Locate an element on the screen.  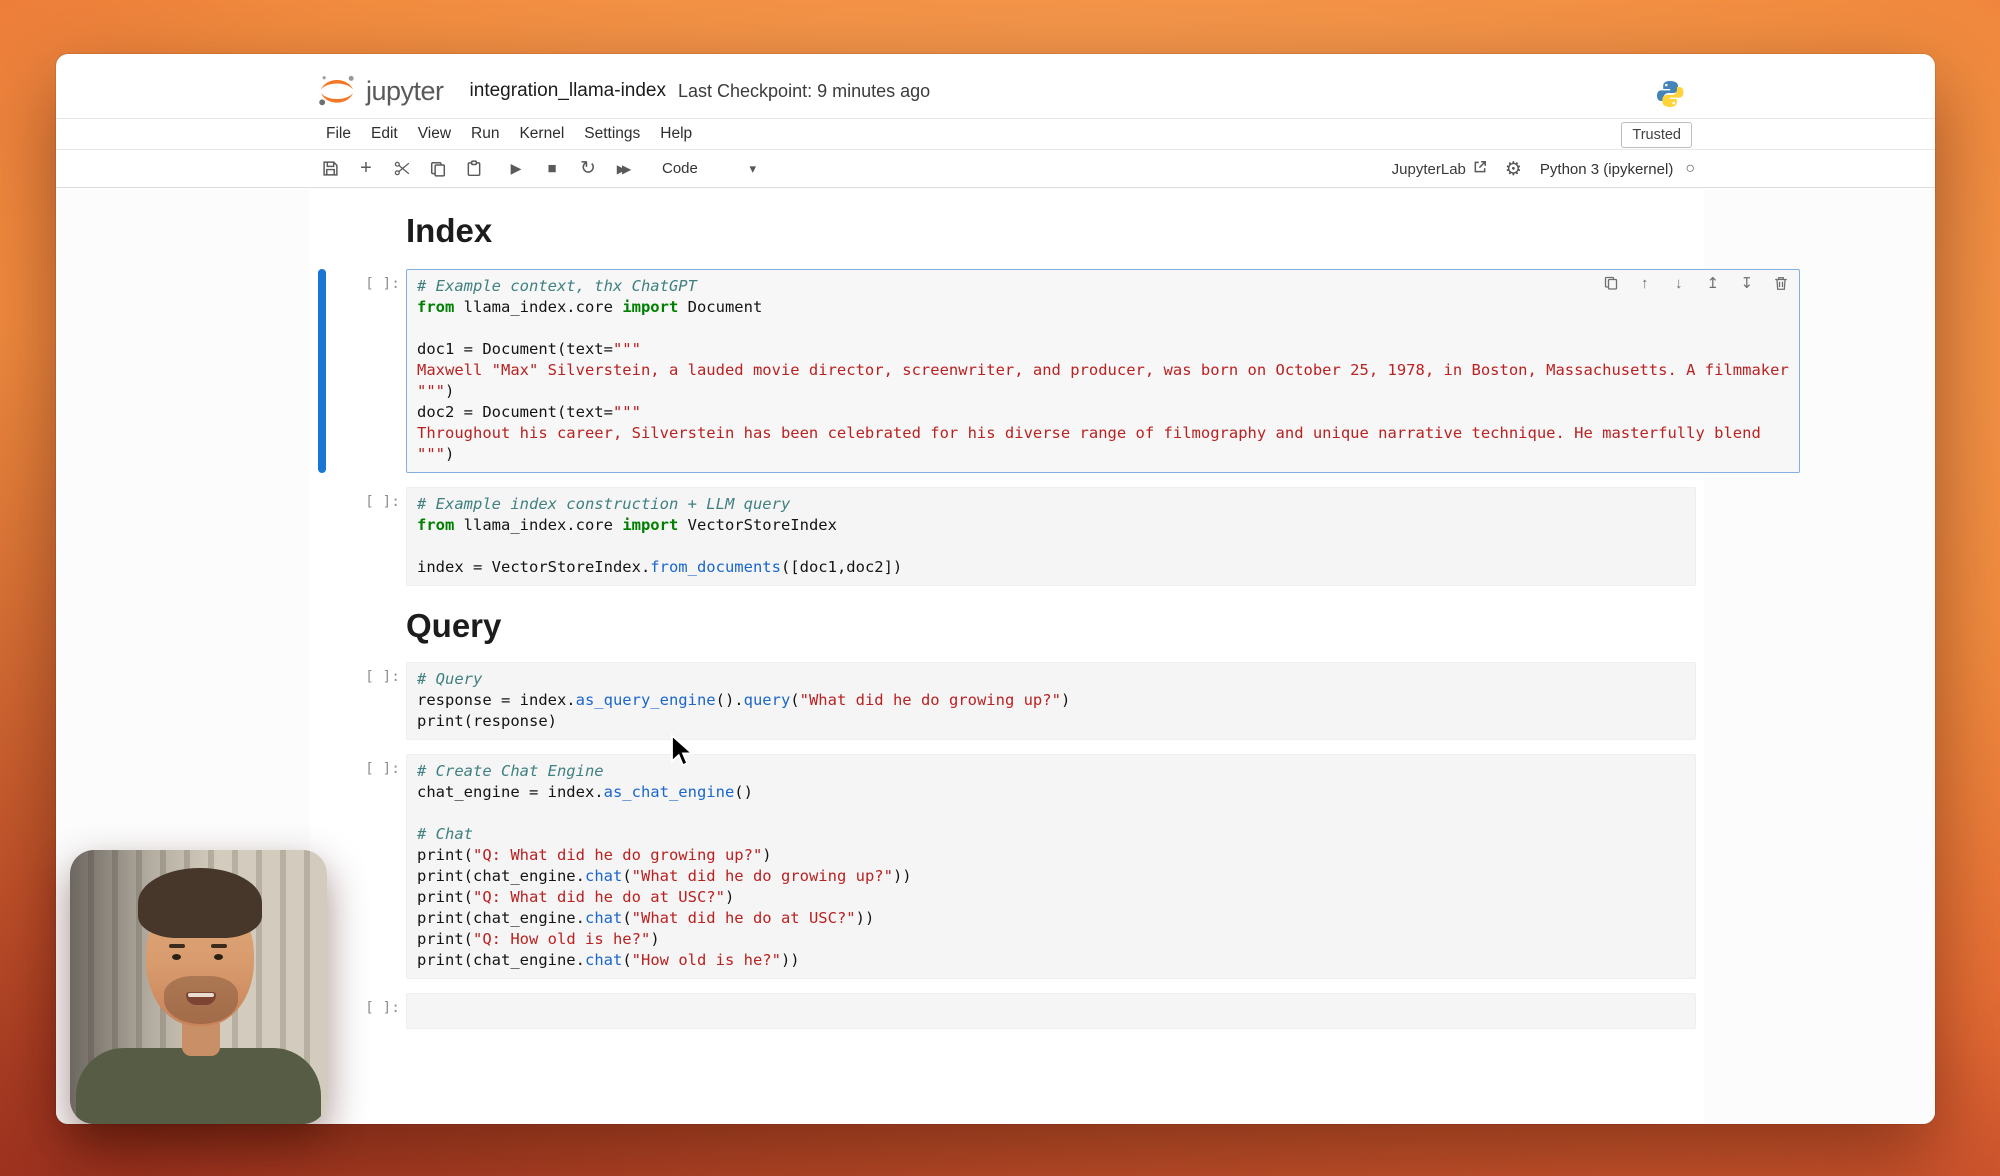
code-line: """) is located at coordinates (436, 454).